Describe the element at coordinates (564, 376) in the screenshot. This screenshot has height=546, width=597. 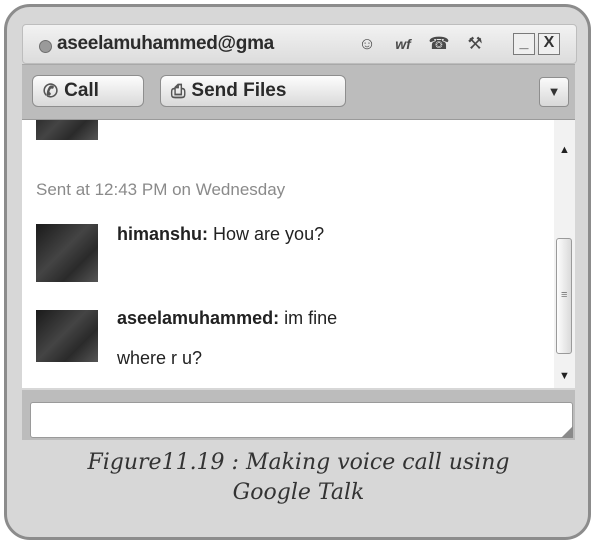
I see `scroll-down-icon: ▼` at that location.